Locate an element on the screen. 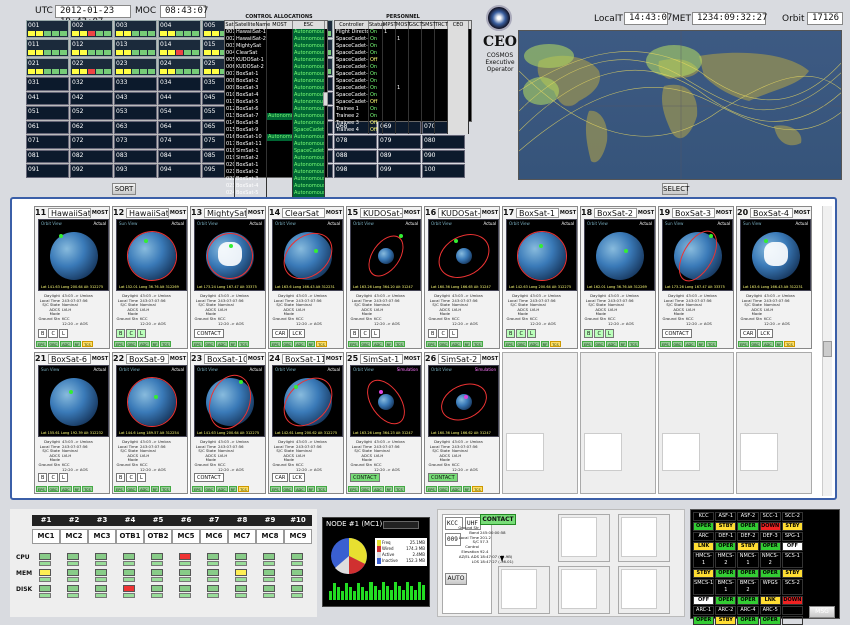  table-row: SpaceCadet-2 On is located at coordinates (403, 46).